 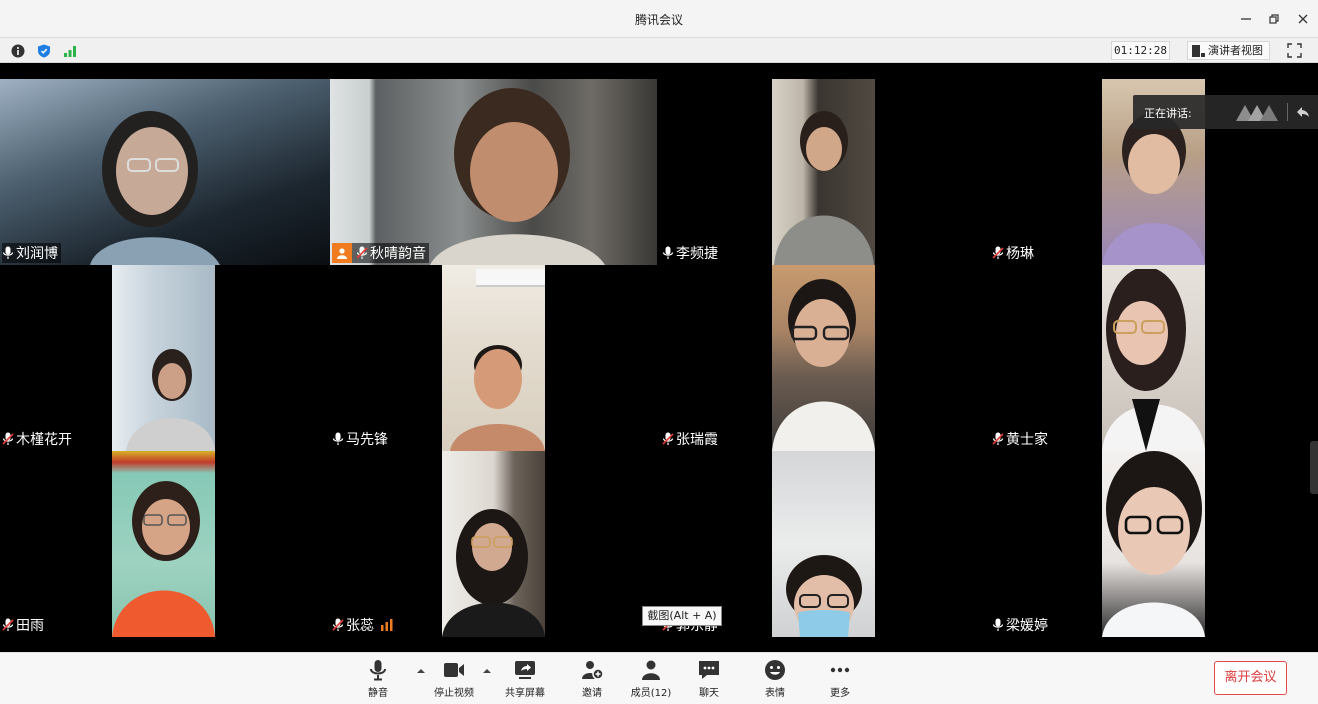 I want to click on reactions-label: 表情, so click(x=775, y=693).